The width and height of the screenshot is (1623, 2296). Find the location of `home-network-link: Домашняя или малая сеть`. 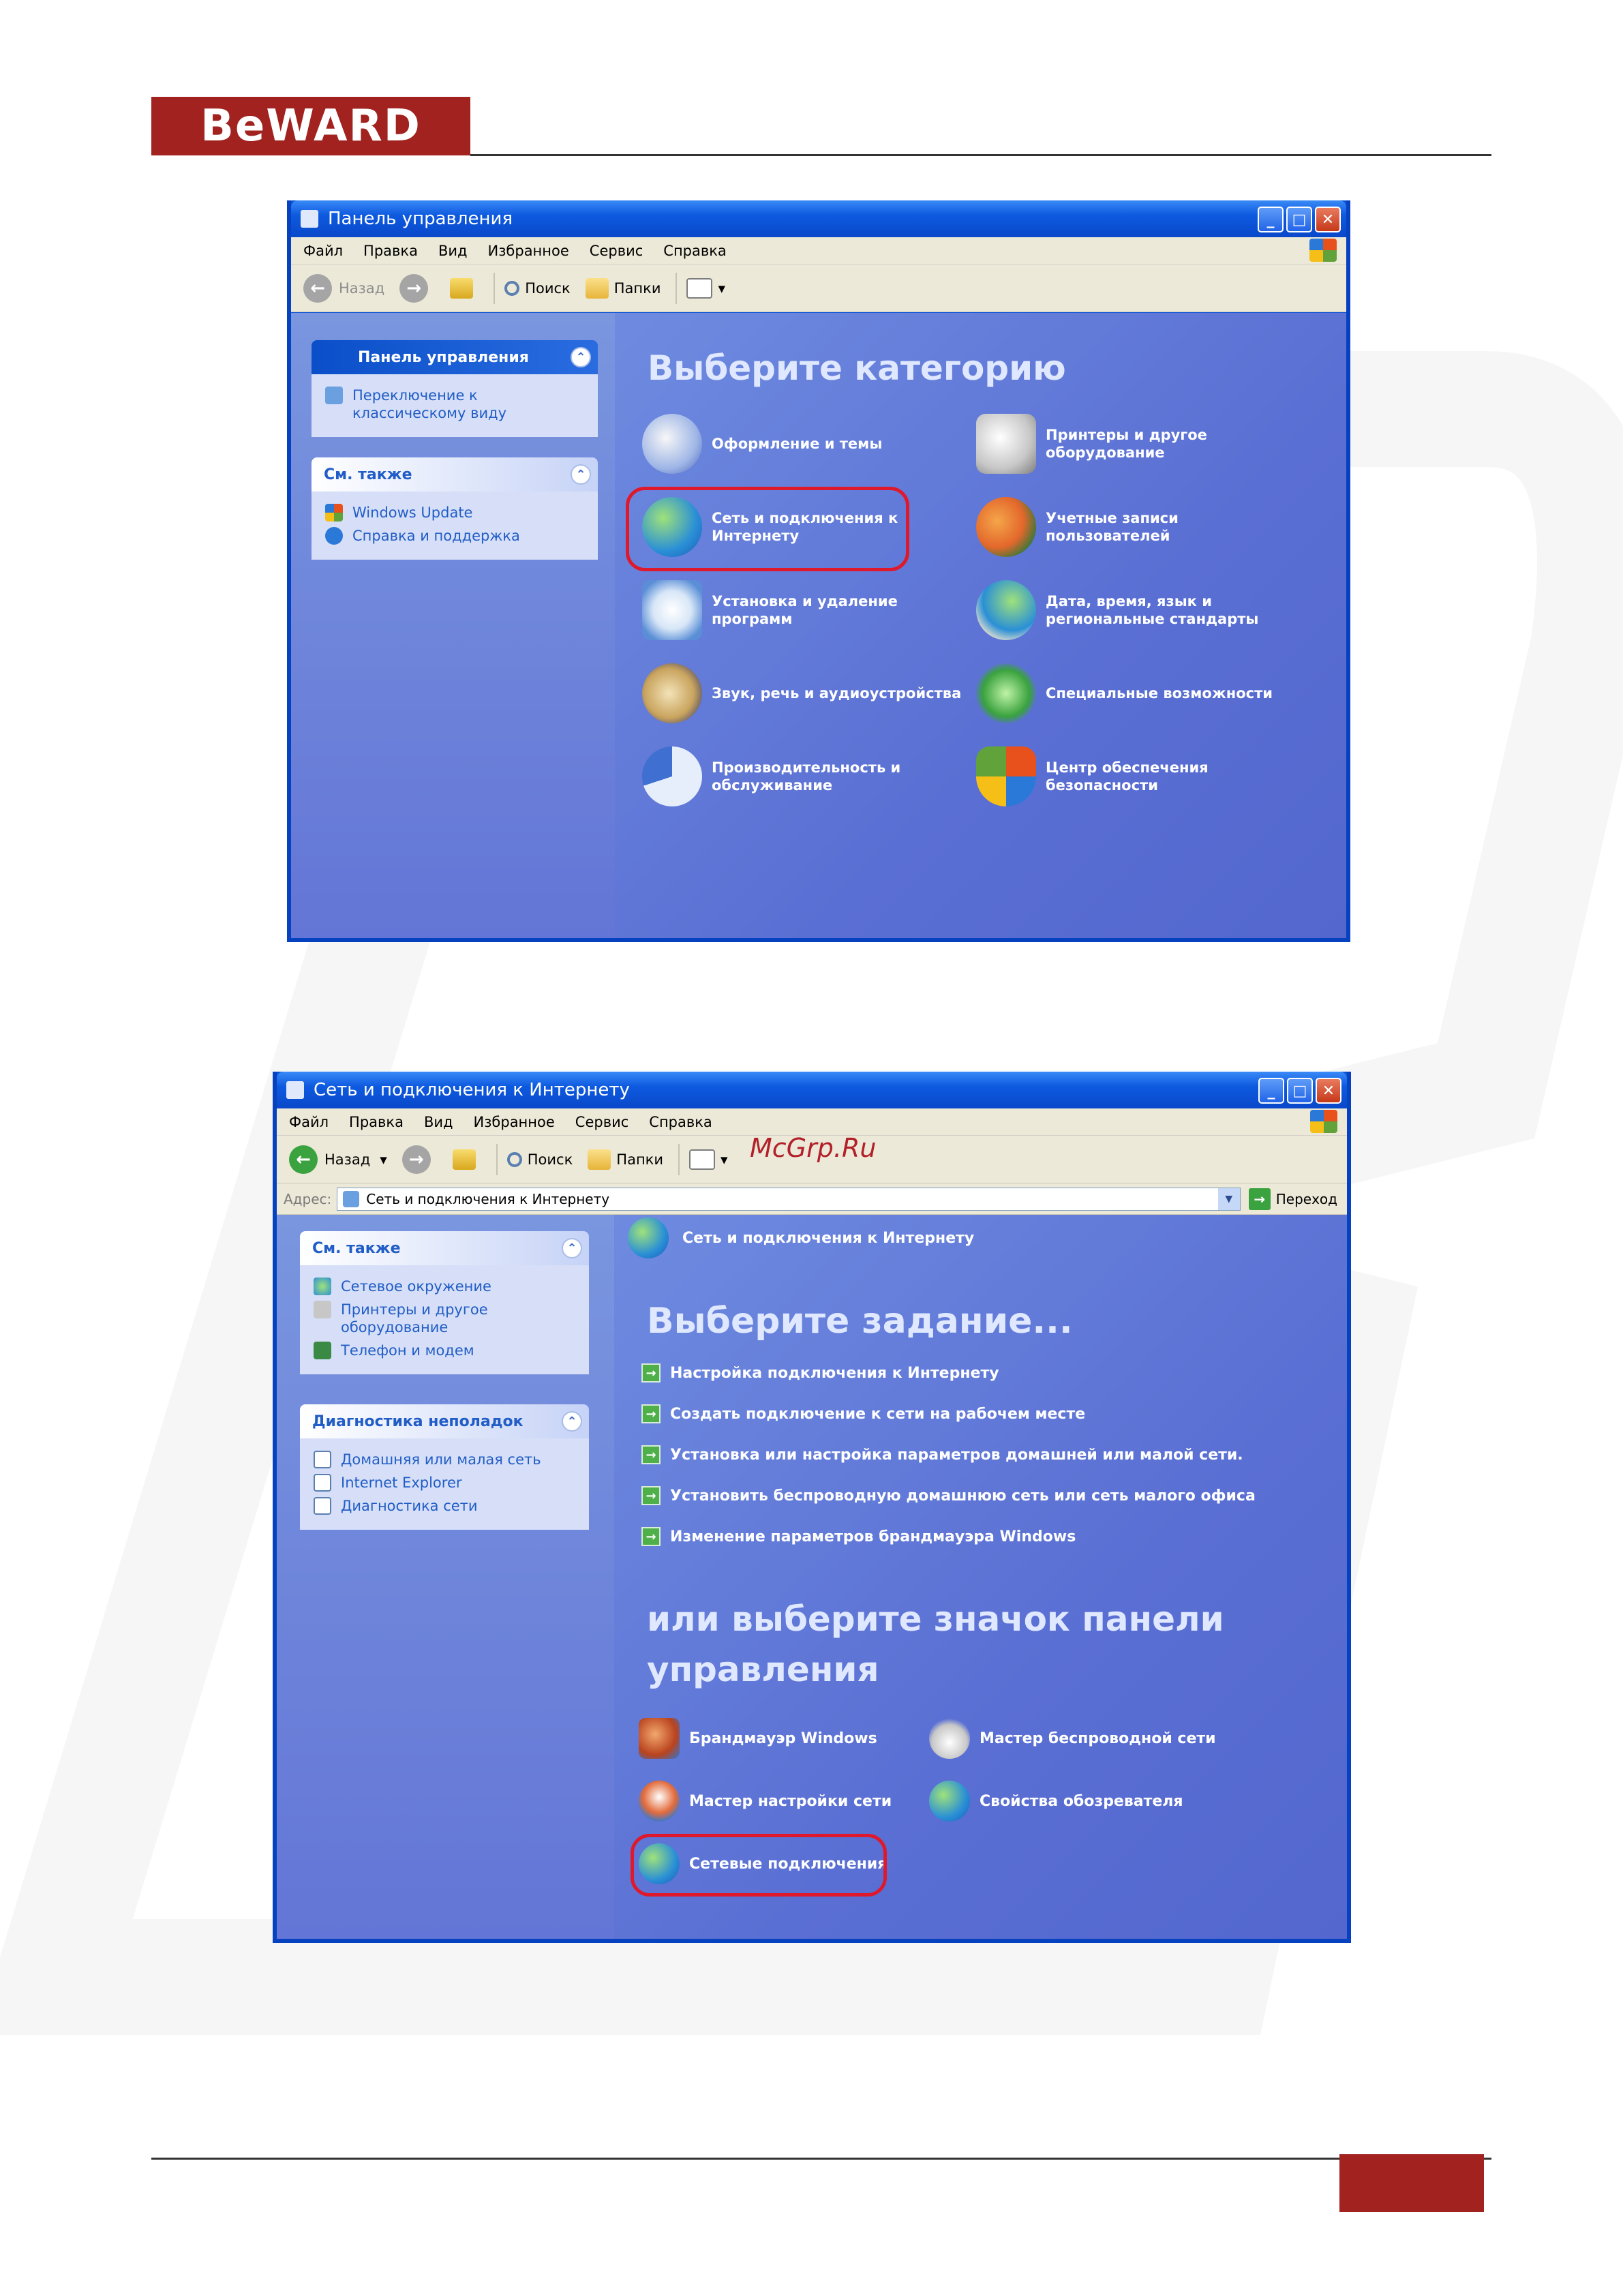

home-network-link: Домашняя или малая сеть is located at coordinates (447, 1460).